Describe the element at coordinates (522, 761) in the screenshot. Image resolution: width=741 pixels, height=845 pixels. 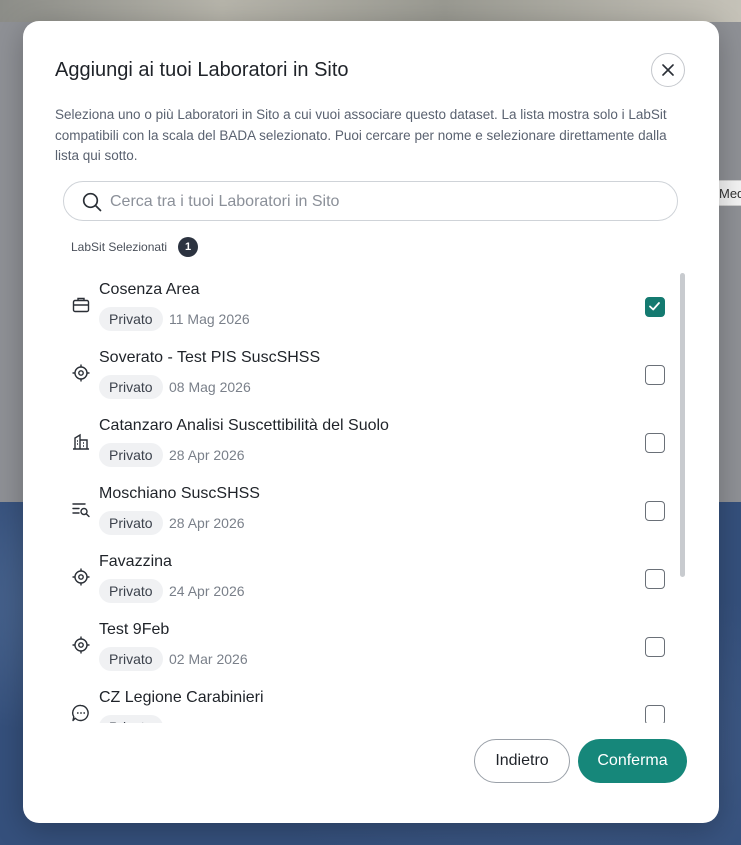
I see `back-button: Indietro` at that location.